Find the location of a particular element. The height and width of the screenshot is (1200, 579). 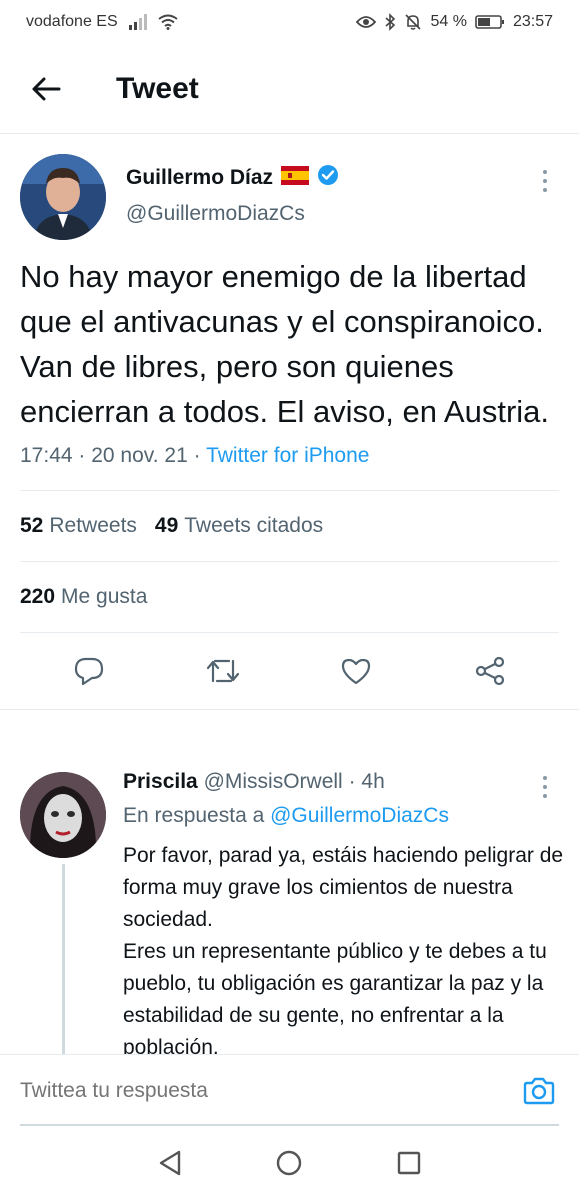

tweet-date: 20 nov. 21 is located at coordinates (139, 455).